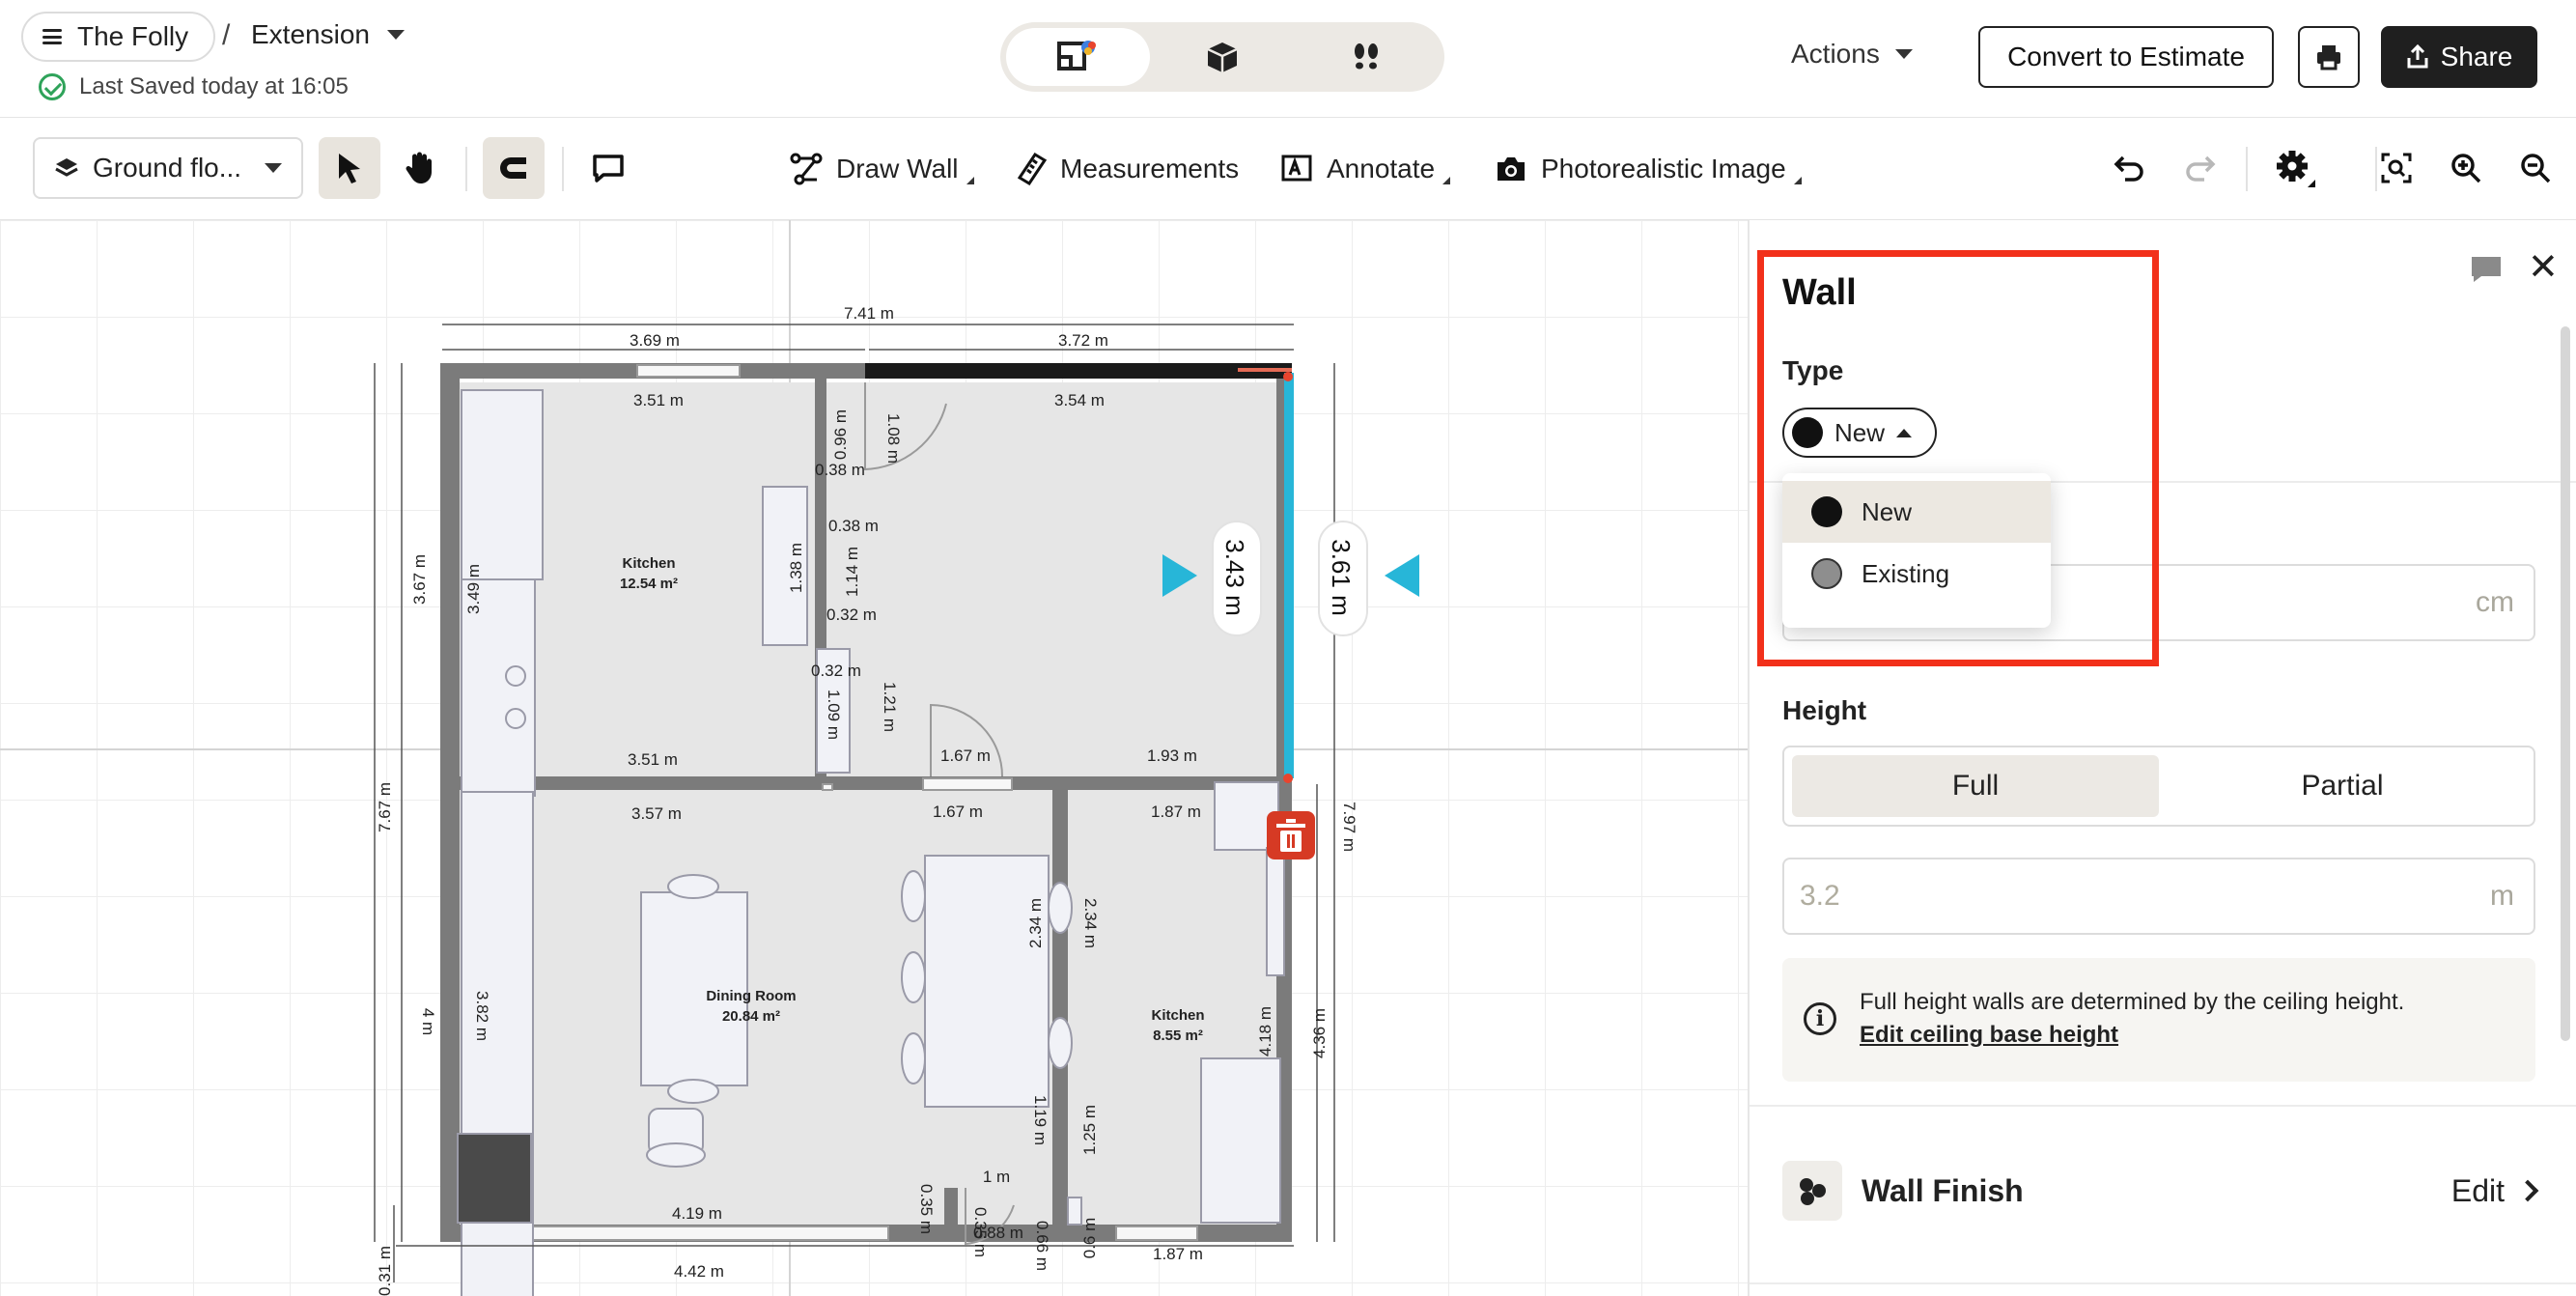  I want to click on dim-label: 4.42 m, so click(699, 1271).